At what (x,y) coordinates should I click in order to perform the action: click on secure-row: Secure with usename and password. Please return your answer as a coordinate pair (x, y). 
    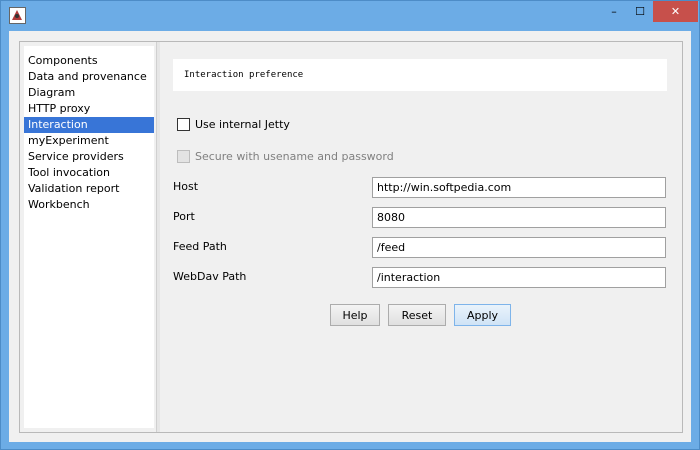
    Looking at the image, I should click on (285, 156).